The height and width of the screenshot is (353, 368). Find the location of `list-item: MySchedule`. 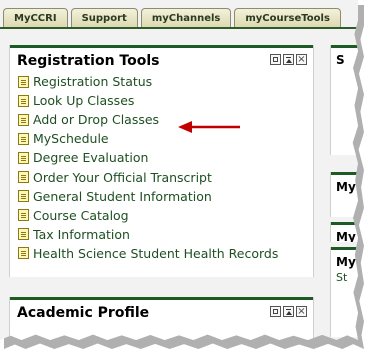

list-item: MySchedule is located at coordinates (165, 138).